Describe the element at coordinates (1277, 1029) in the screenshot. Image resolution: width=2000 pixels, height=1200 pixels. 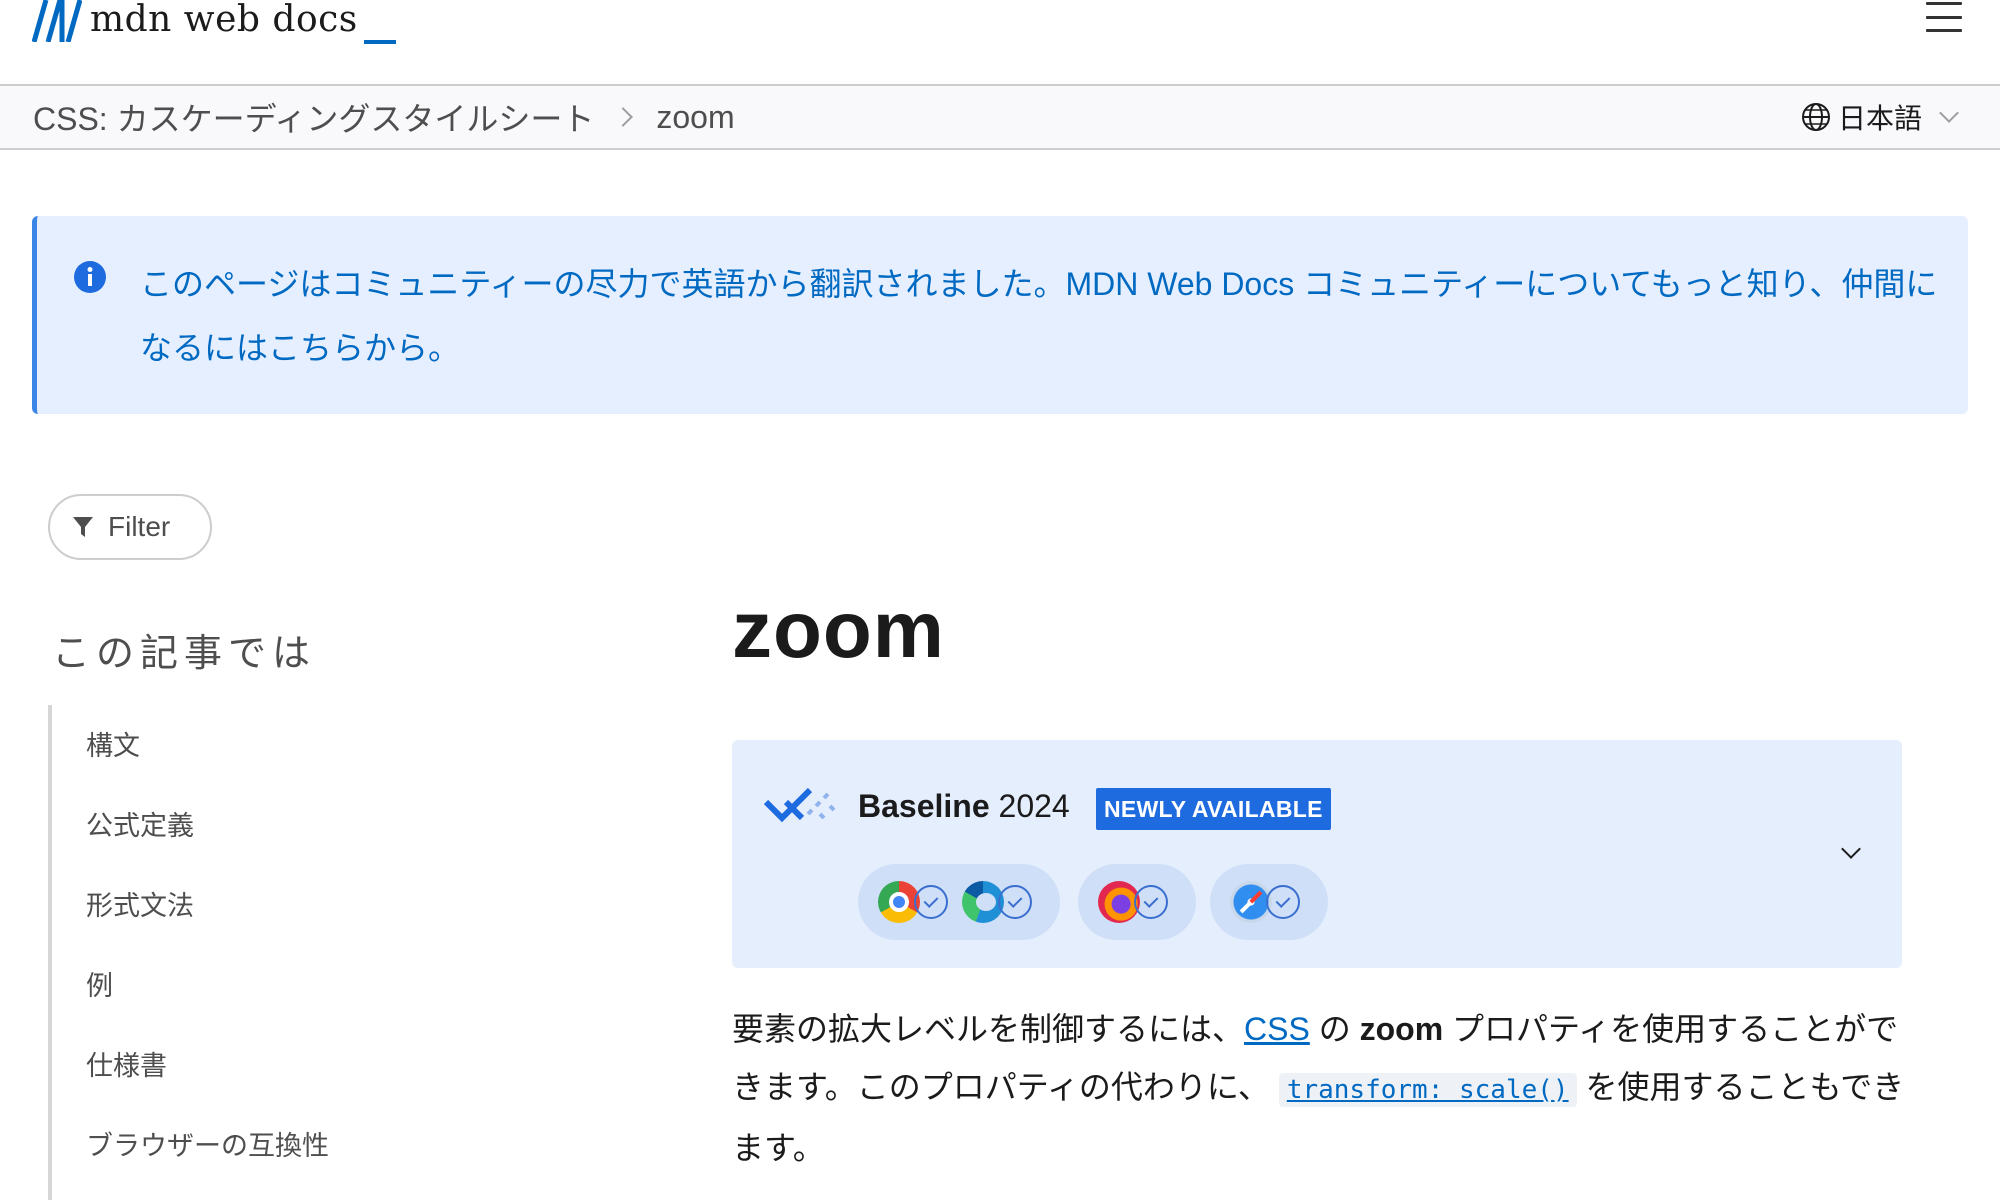
I see `css-link: CSS` at that location.